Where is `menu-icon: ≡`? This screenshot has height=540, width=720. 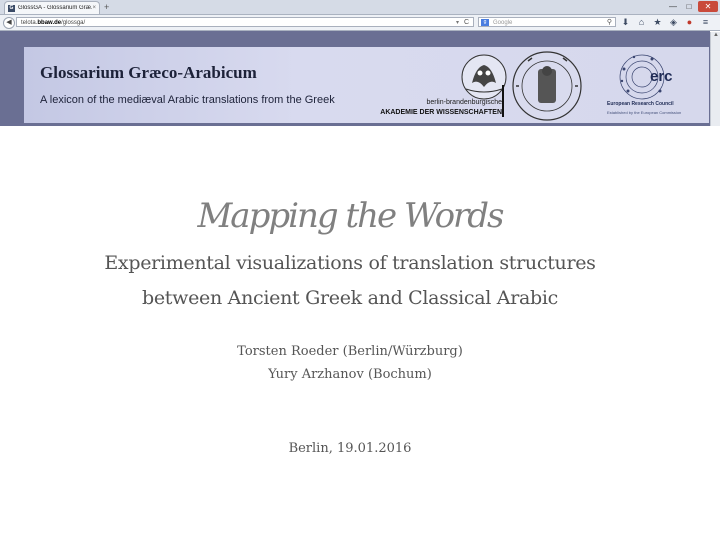
menu-icon: ≡ is located at coordinates (705, 22).